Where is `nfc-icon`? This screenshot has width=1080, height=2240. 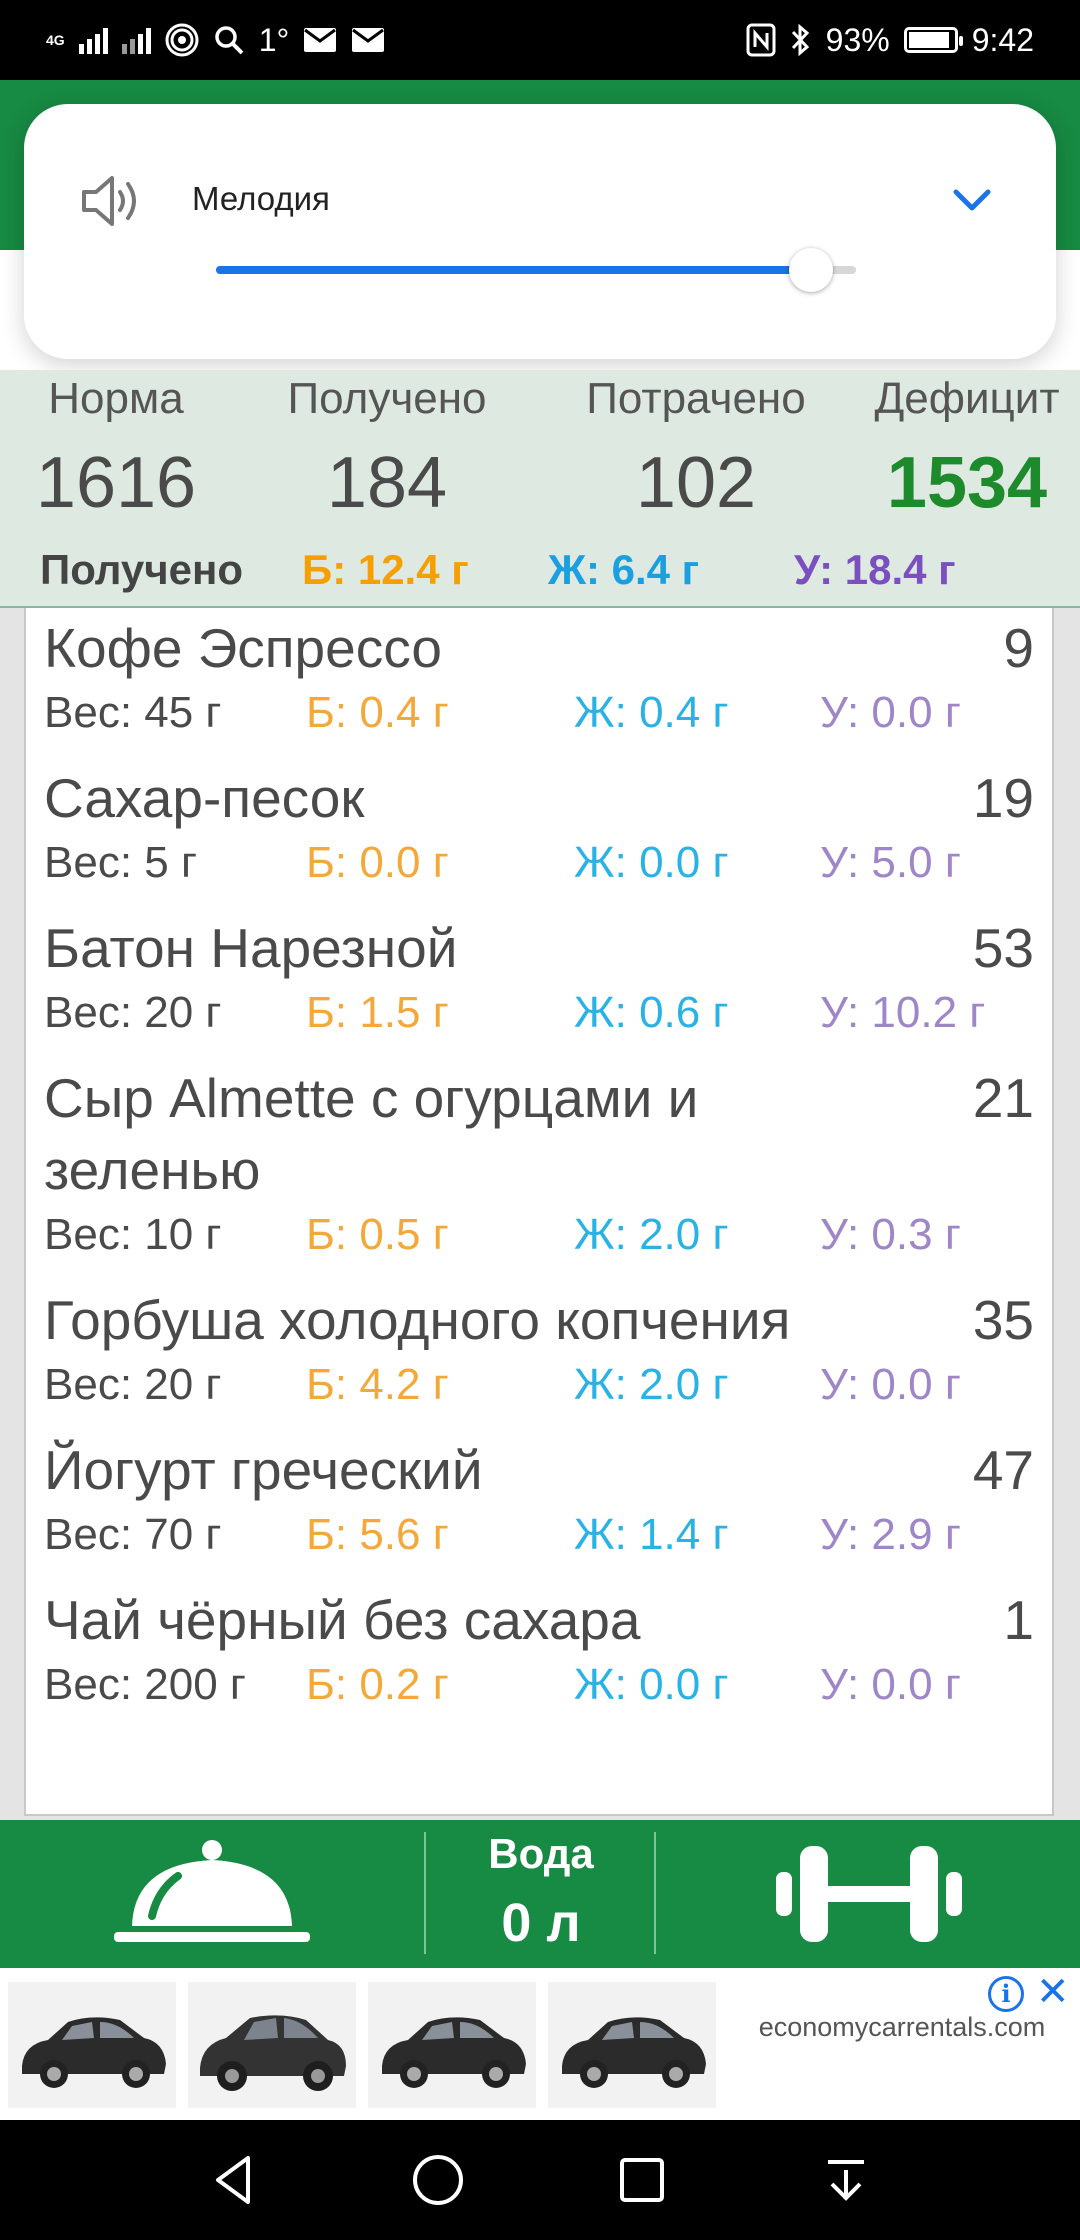 nfc-icon is located at coordinates (761, 40).